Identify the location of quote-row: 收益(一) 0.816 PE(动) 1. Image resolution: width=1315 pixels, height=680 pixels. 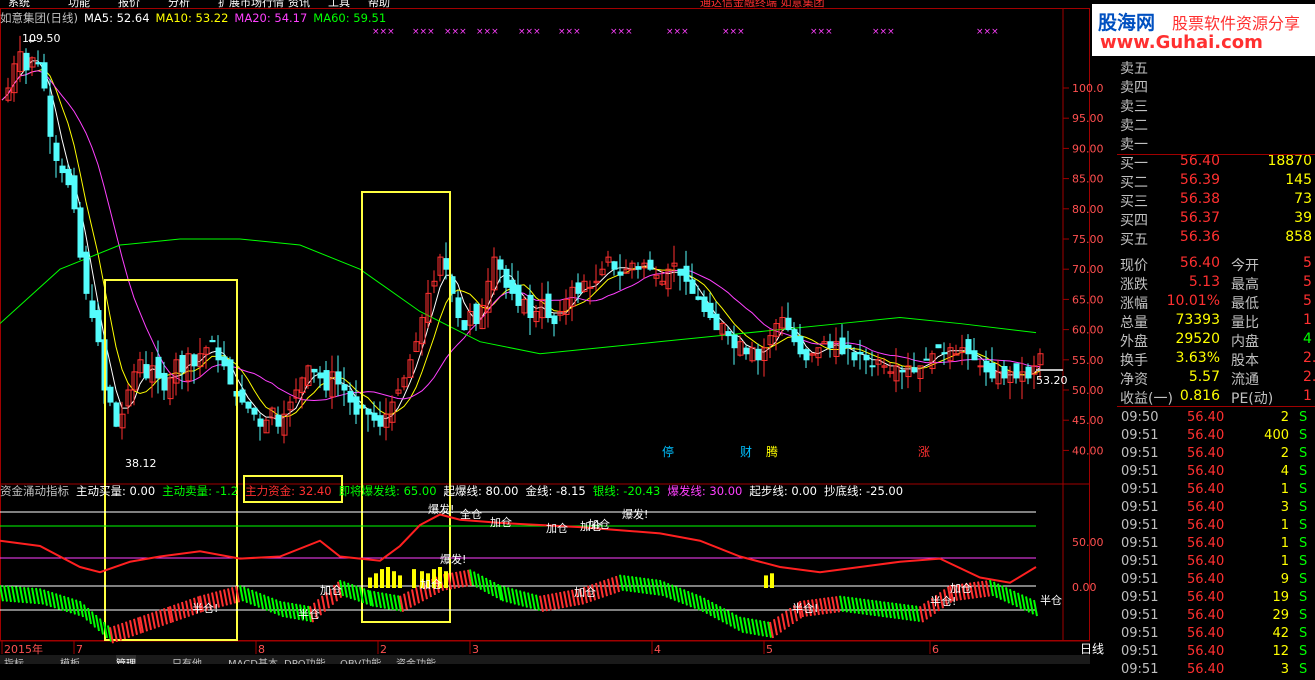
(1216, 397).